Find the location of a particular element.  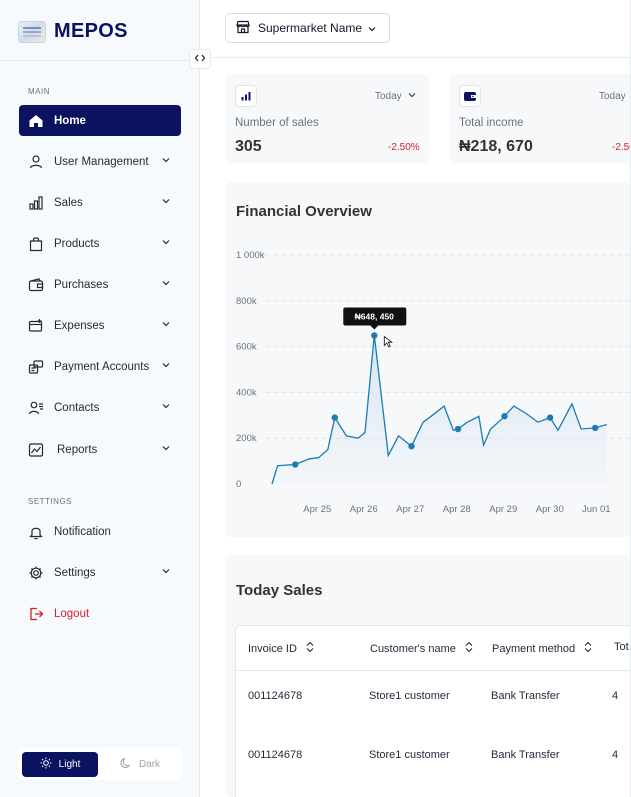

code-chevrons-icon is located at coordinates (200, 59).